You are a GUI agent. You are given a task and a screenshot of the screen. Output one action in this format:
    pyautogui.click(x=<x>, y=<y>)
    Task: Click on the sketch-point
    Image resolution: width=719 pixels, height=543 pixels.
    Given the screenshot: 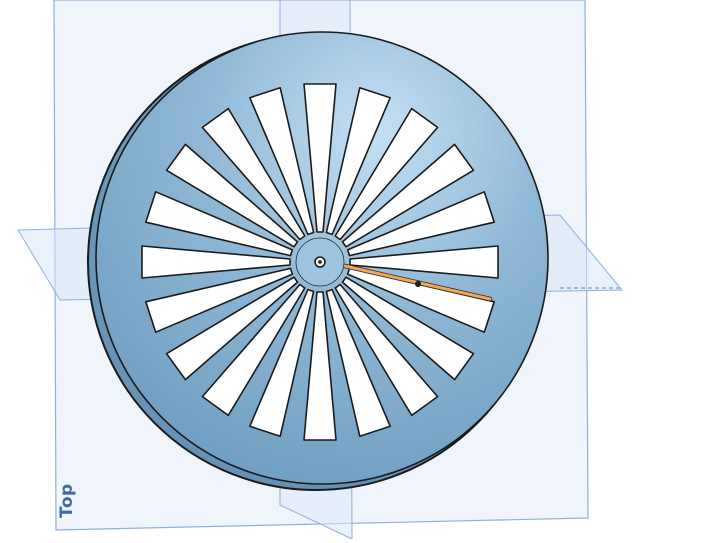 What is the action you would take?
    pyautogui.click(x=418, y=284)
    